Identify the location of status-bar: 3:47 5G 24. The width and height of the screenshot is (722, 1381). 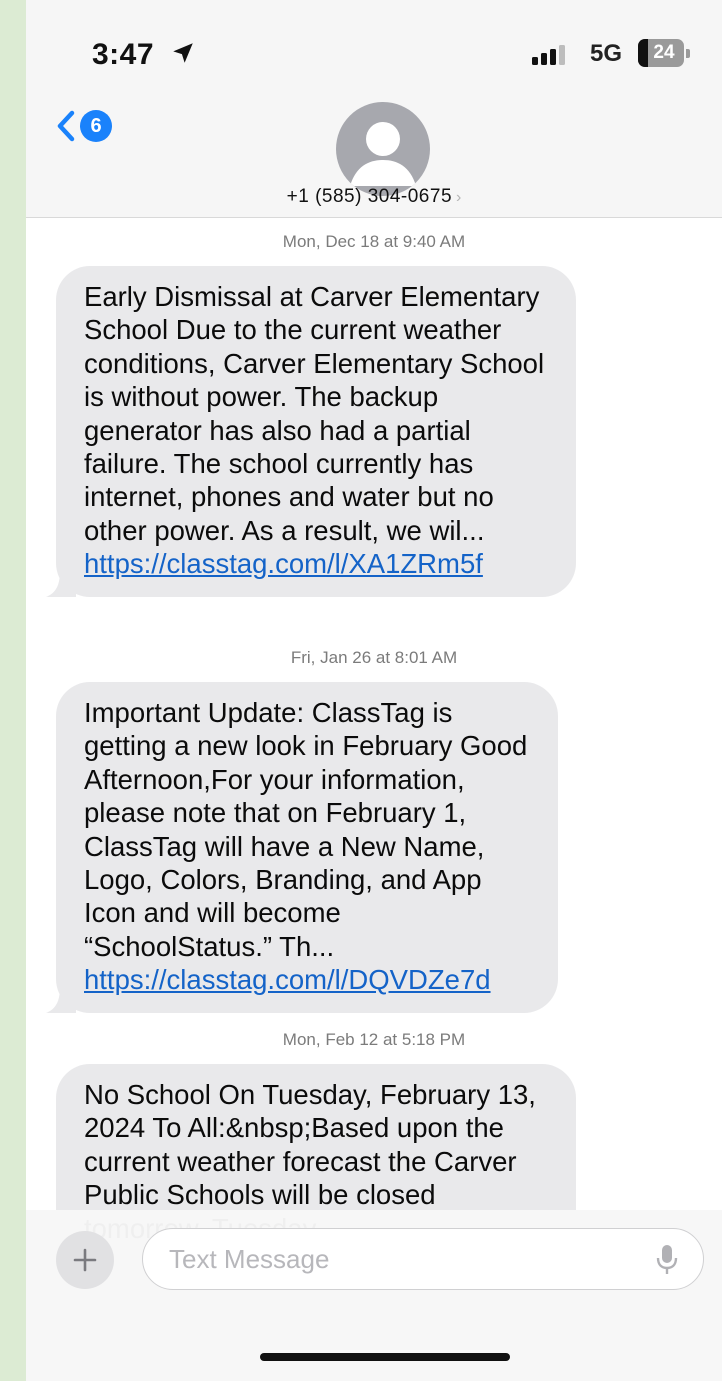
(374, 50).